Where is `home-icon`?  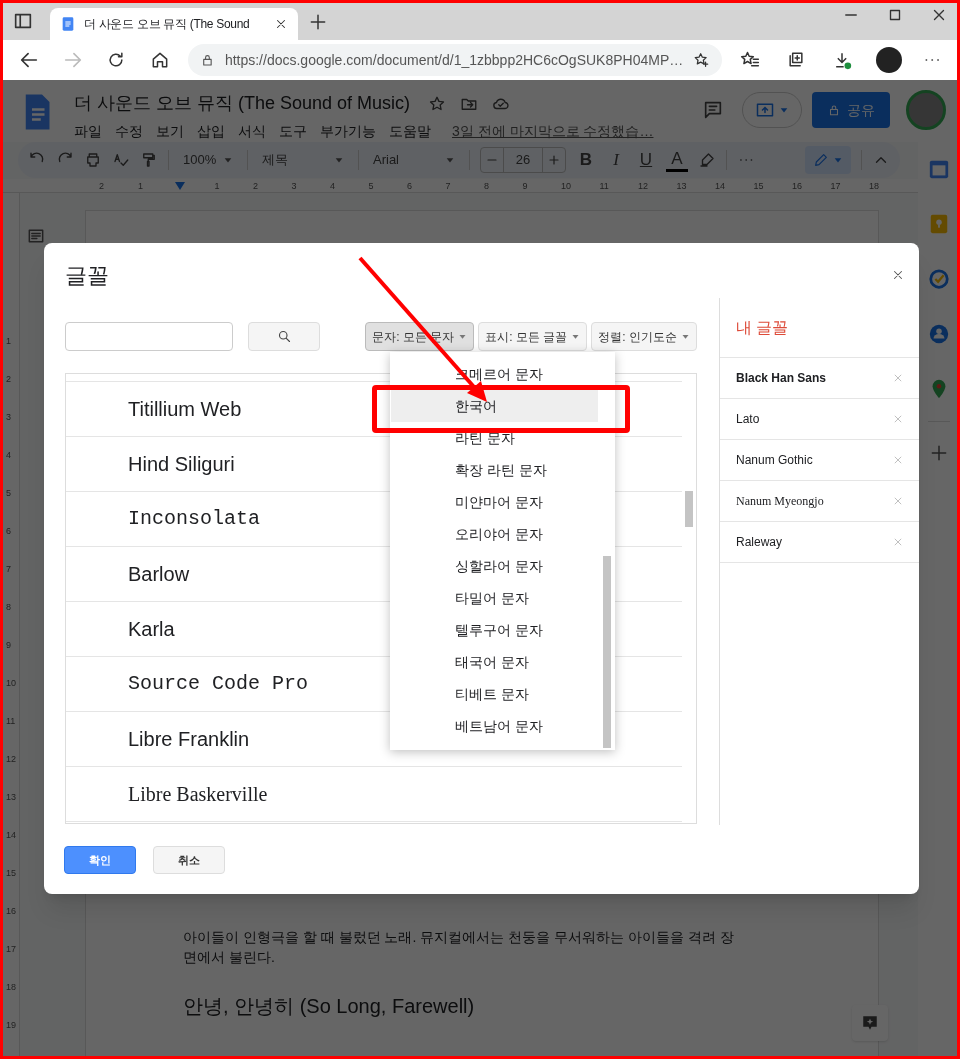 home-icon is located at coordinates (160, 60).